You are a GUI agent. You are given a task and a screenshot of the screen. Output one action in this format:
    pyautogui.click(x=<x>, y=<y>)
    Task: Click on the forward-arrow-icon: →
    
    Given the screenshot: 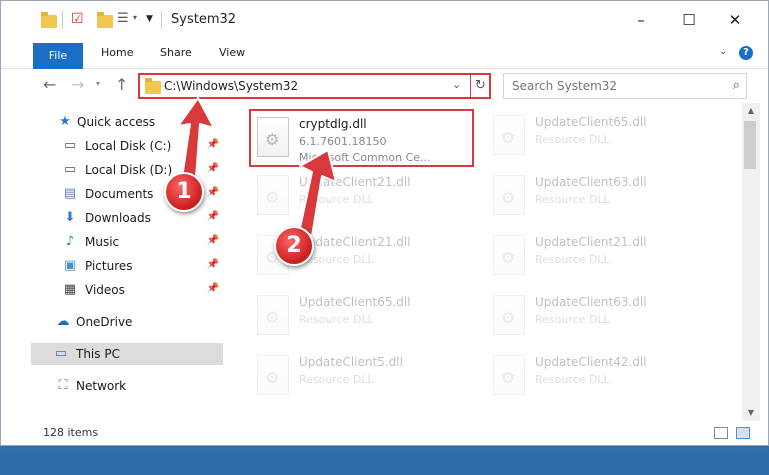 What is the action you would take?
    pyautogui.click(x=77, y=84)
    